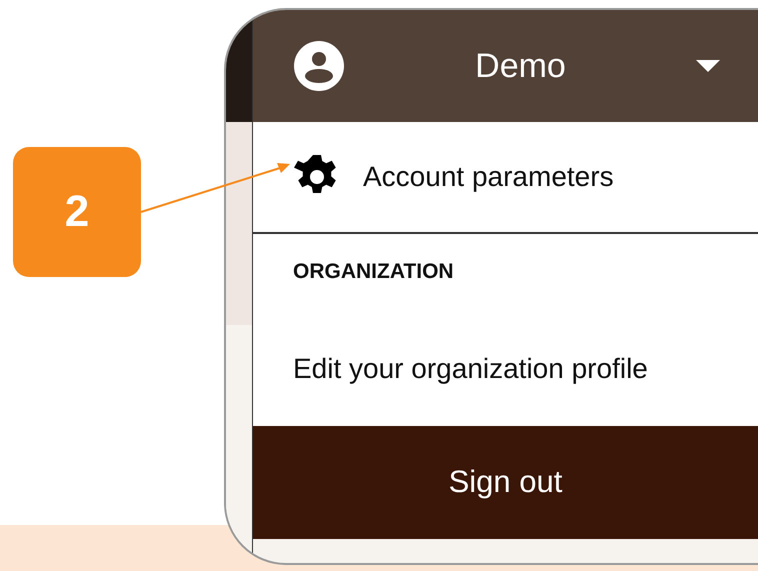 This screenshot has width=758, height=571. Describe the element at coordinates (505, 368) in the screenshot. I see `menu-item: Edit your organization profile` at that location.